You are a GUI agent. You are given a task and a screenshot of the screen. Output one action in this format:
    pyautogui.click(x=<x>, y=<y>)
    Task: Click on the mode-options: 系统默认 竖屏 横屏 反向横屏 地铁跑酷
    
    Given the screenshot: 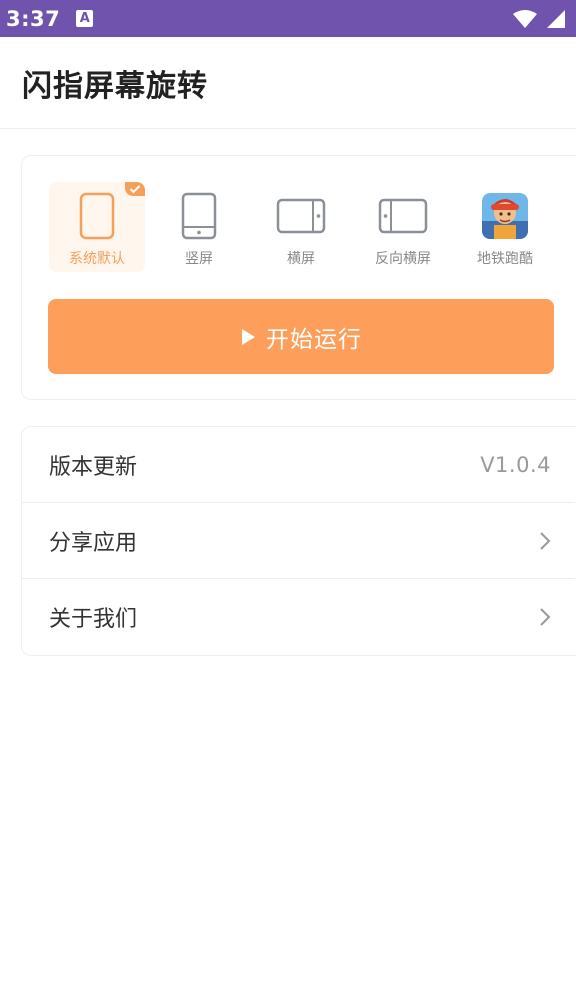 What is the action you would take?
    pyautogui.click(x=304, y=227)
    